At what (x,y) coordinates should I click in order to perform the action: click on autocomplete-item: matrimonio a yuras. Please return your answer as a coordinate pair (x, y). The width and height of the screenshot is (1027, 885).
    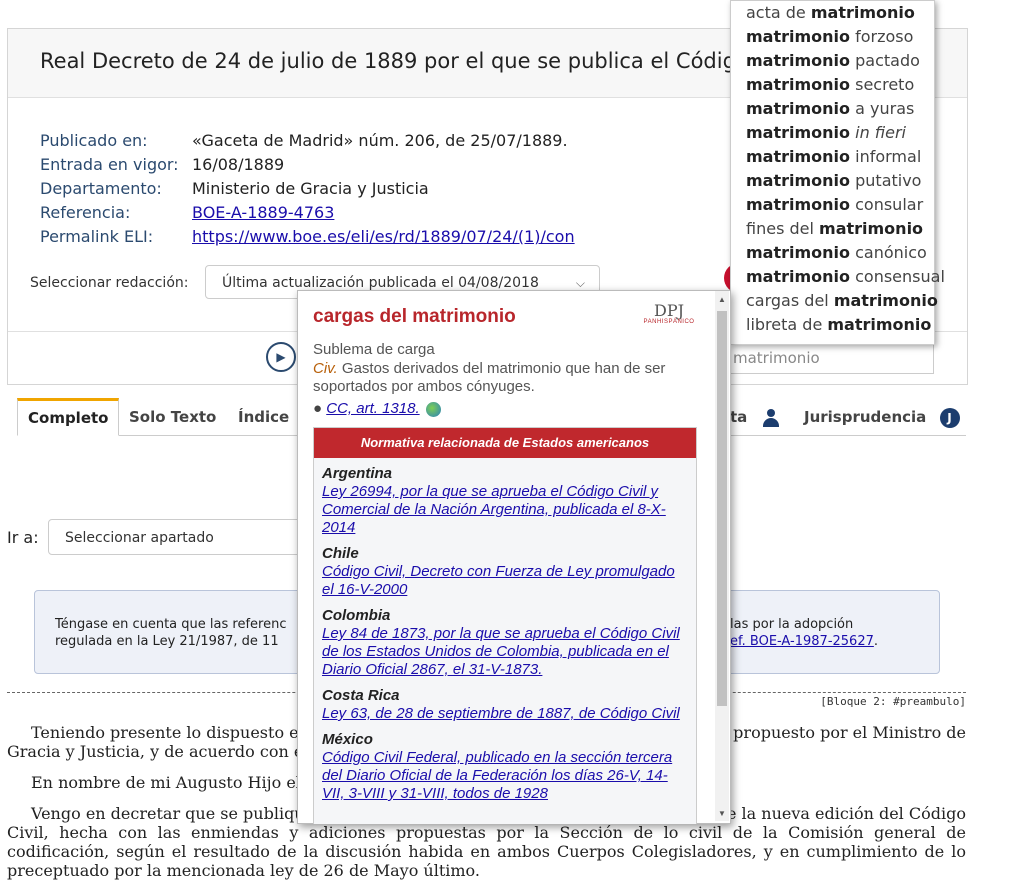
    Looking at the image, I should click on (832, 109).